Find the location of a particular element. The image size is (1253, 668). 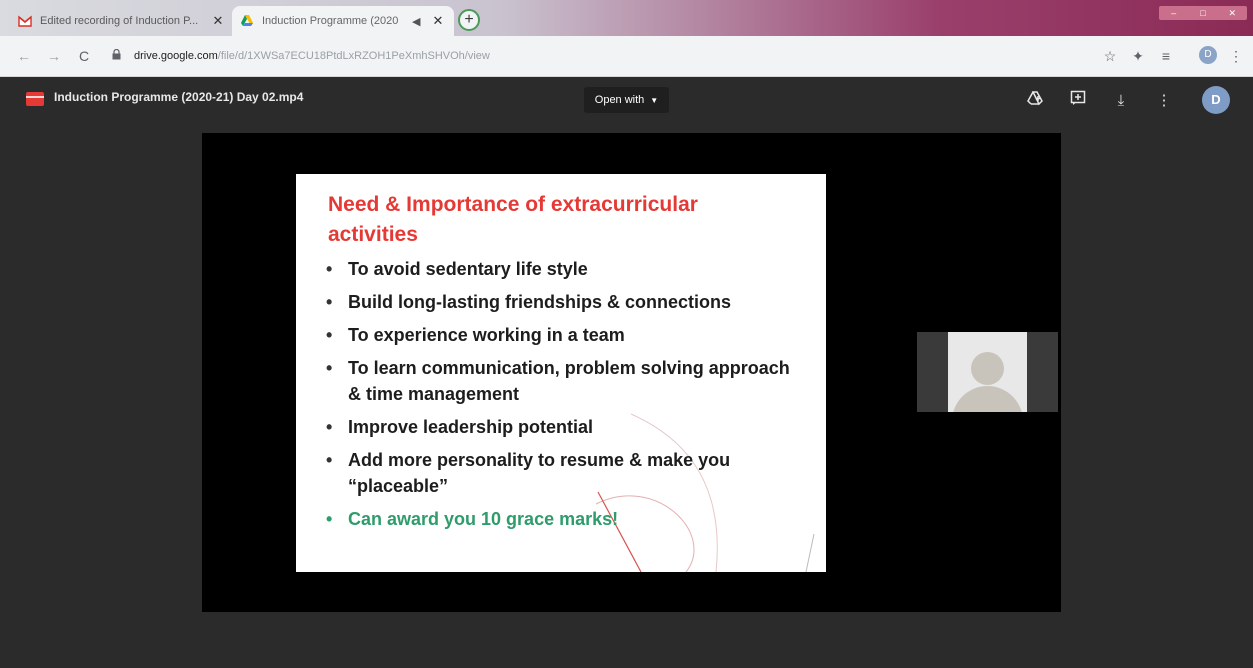

reload-icon: C is located at coordinates (84, 56).